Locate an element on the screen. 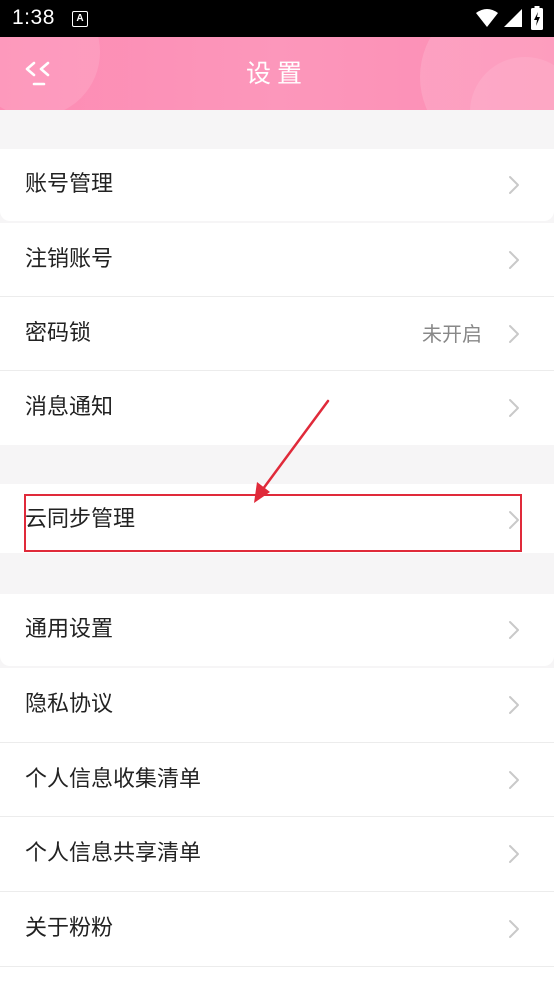 This screenshot has height=984, width=554. app-header: 设置 is located at coordinates (277, 73).